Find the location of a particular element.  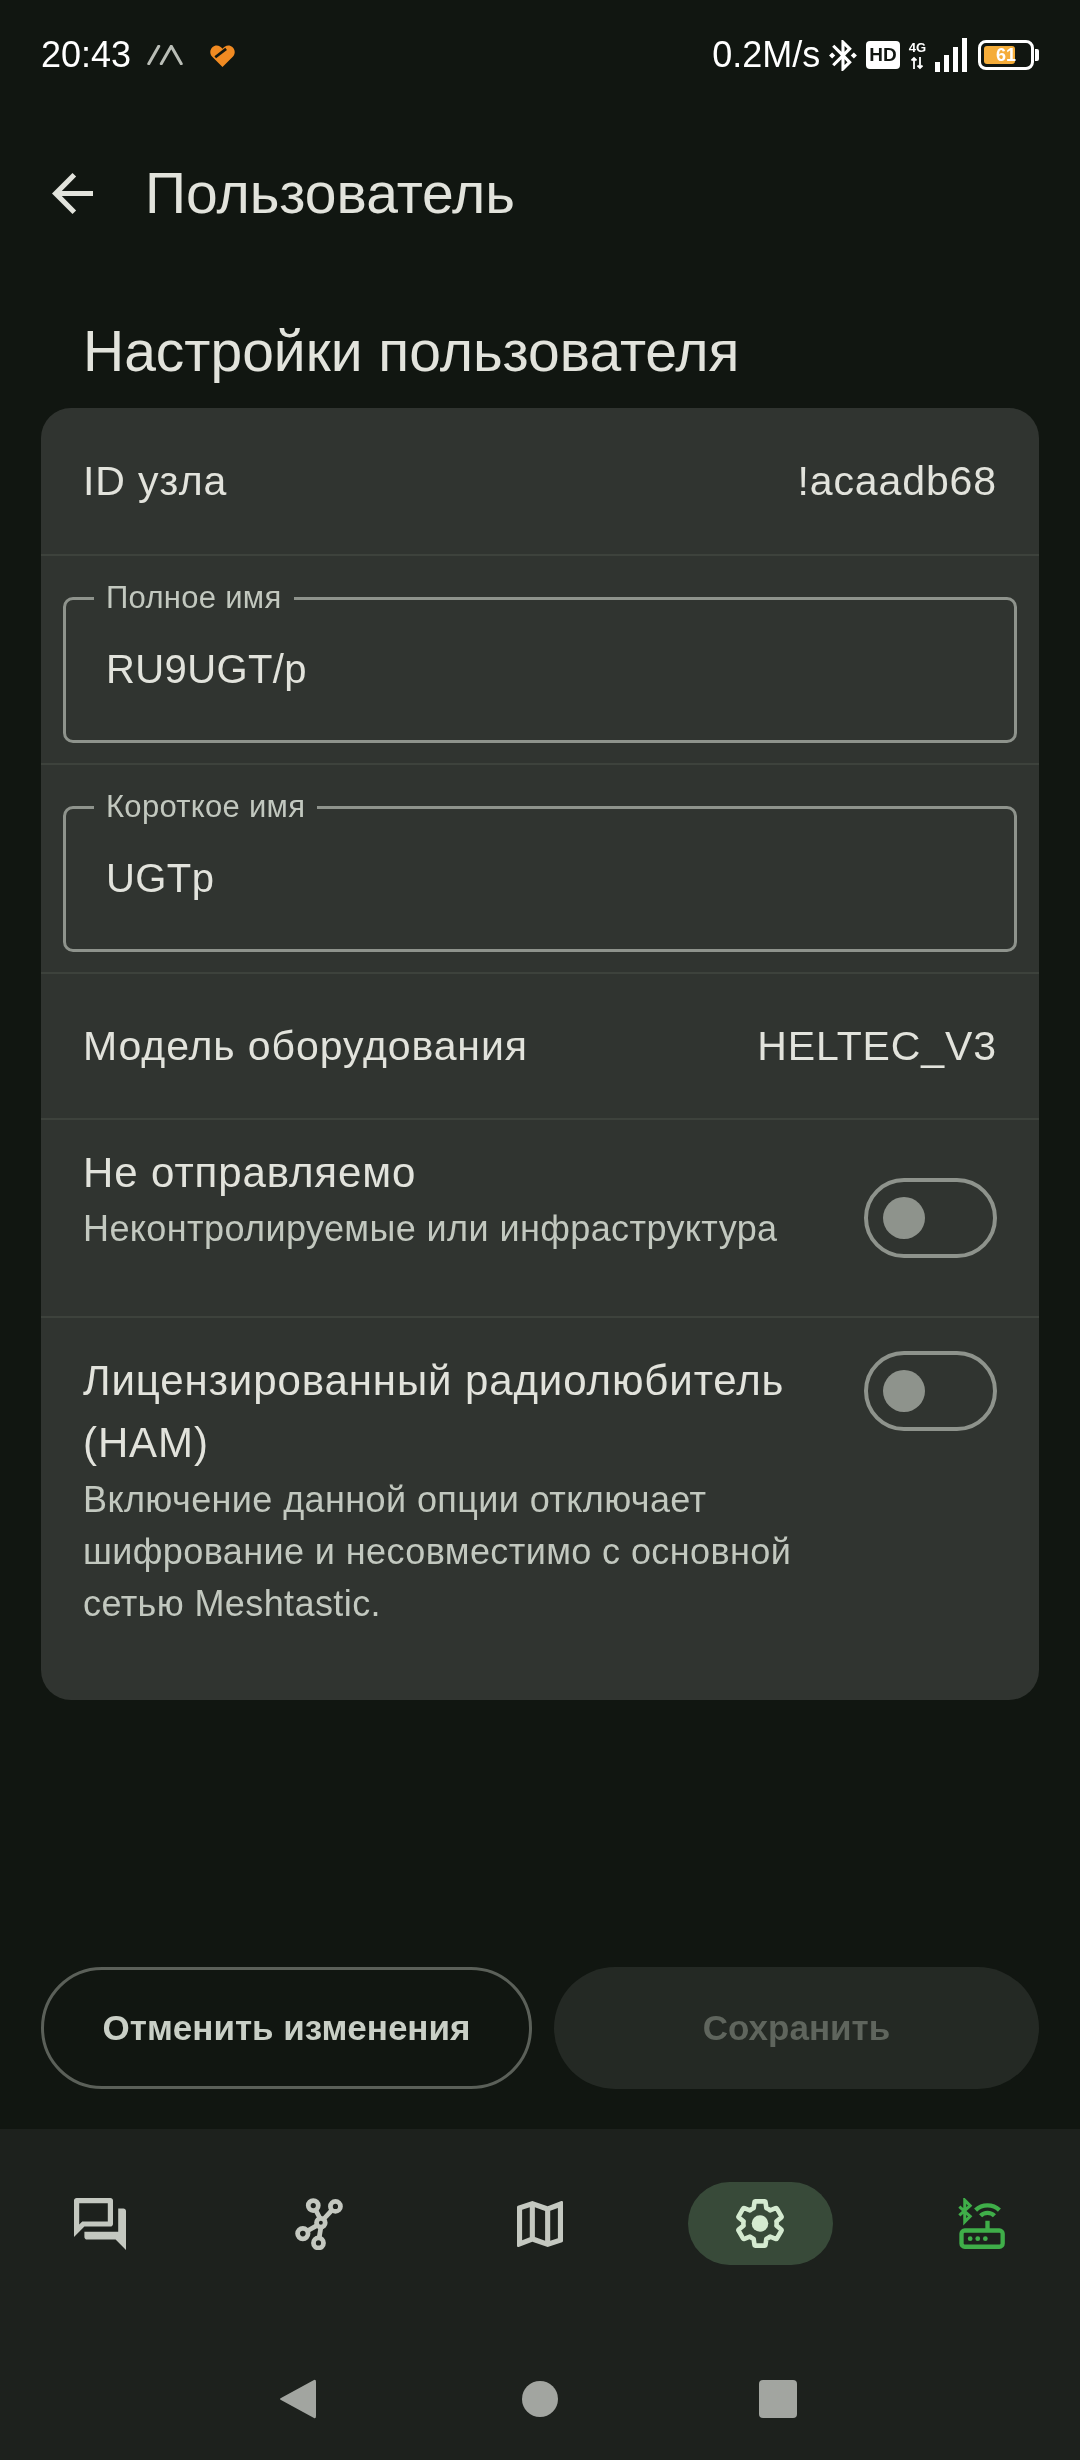

setting-title: Лицензированный радиолюбитель (HAM) is located at coordinates (434, 1412).